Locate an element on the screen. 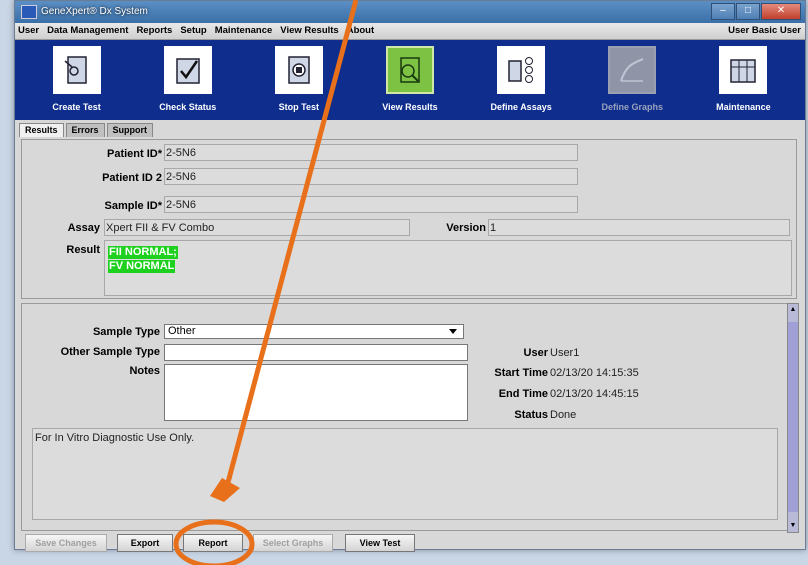 This screenshot has height=565, width=808. stop-test-icon is located at coordinates (298, 70).